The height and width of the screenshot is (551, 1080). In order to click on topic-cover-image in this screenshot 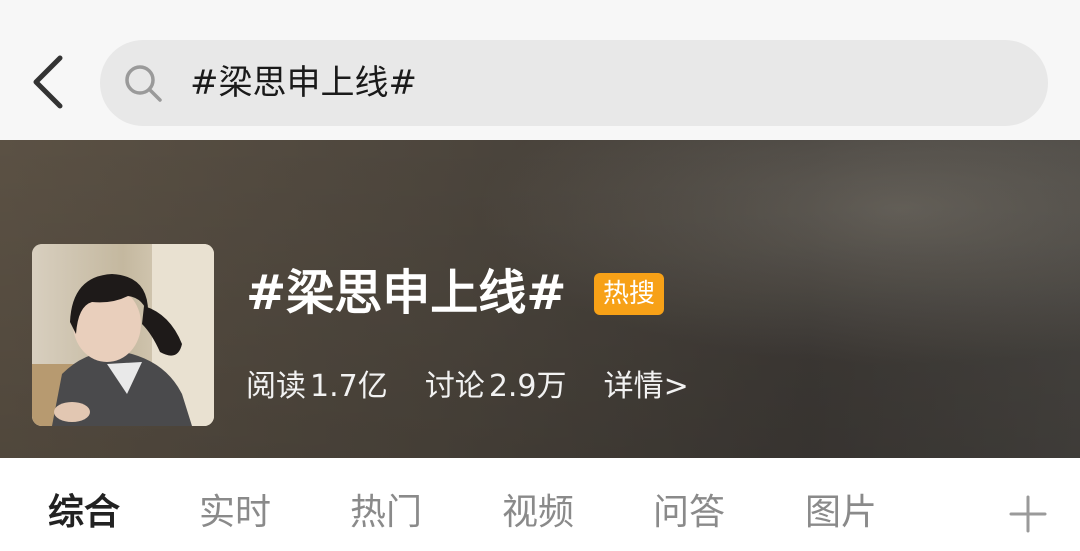, I will do `click(123, 335)`.